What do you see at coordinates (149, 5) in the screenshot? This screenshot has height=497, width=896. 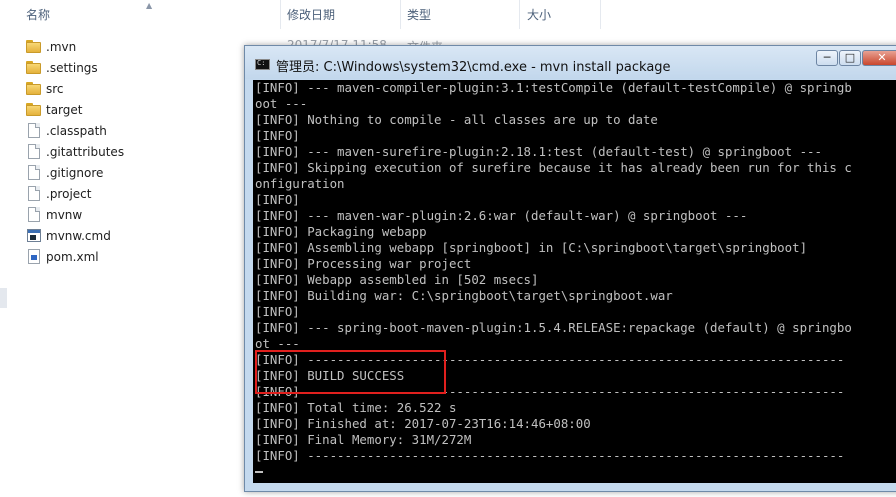 I see `sort-up-icon: ▲` at bounding box center [149, 5].